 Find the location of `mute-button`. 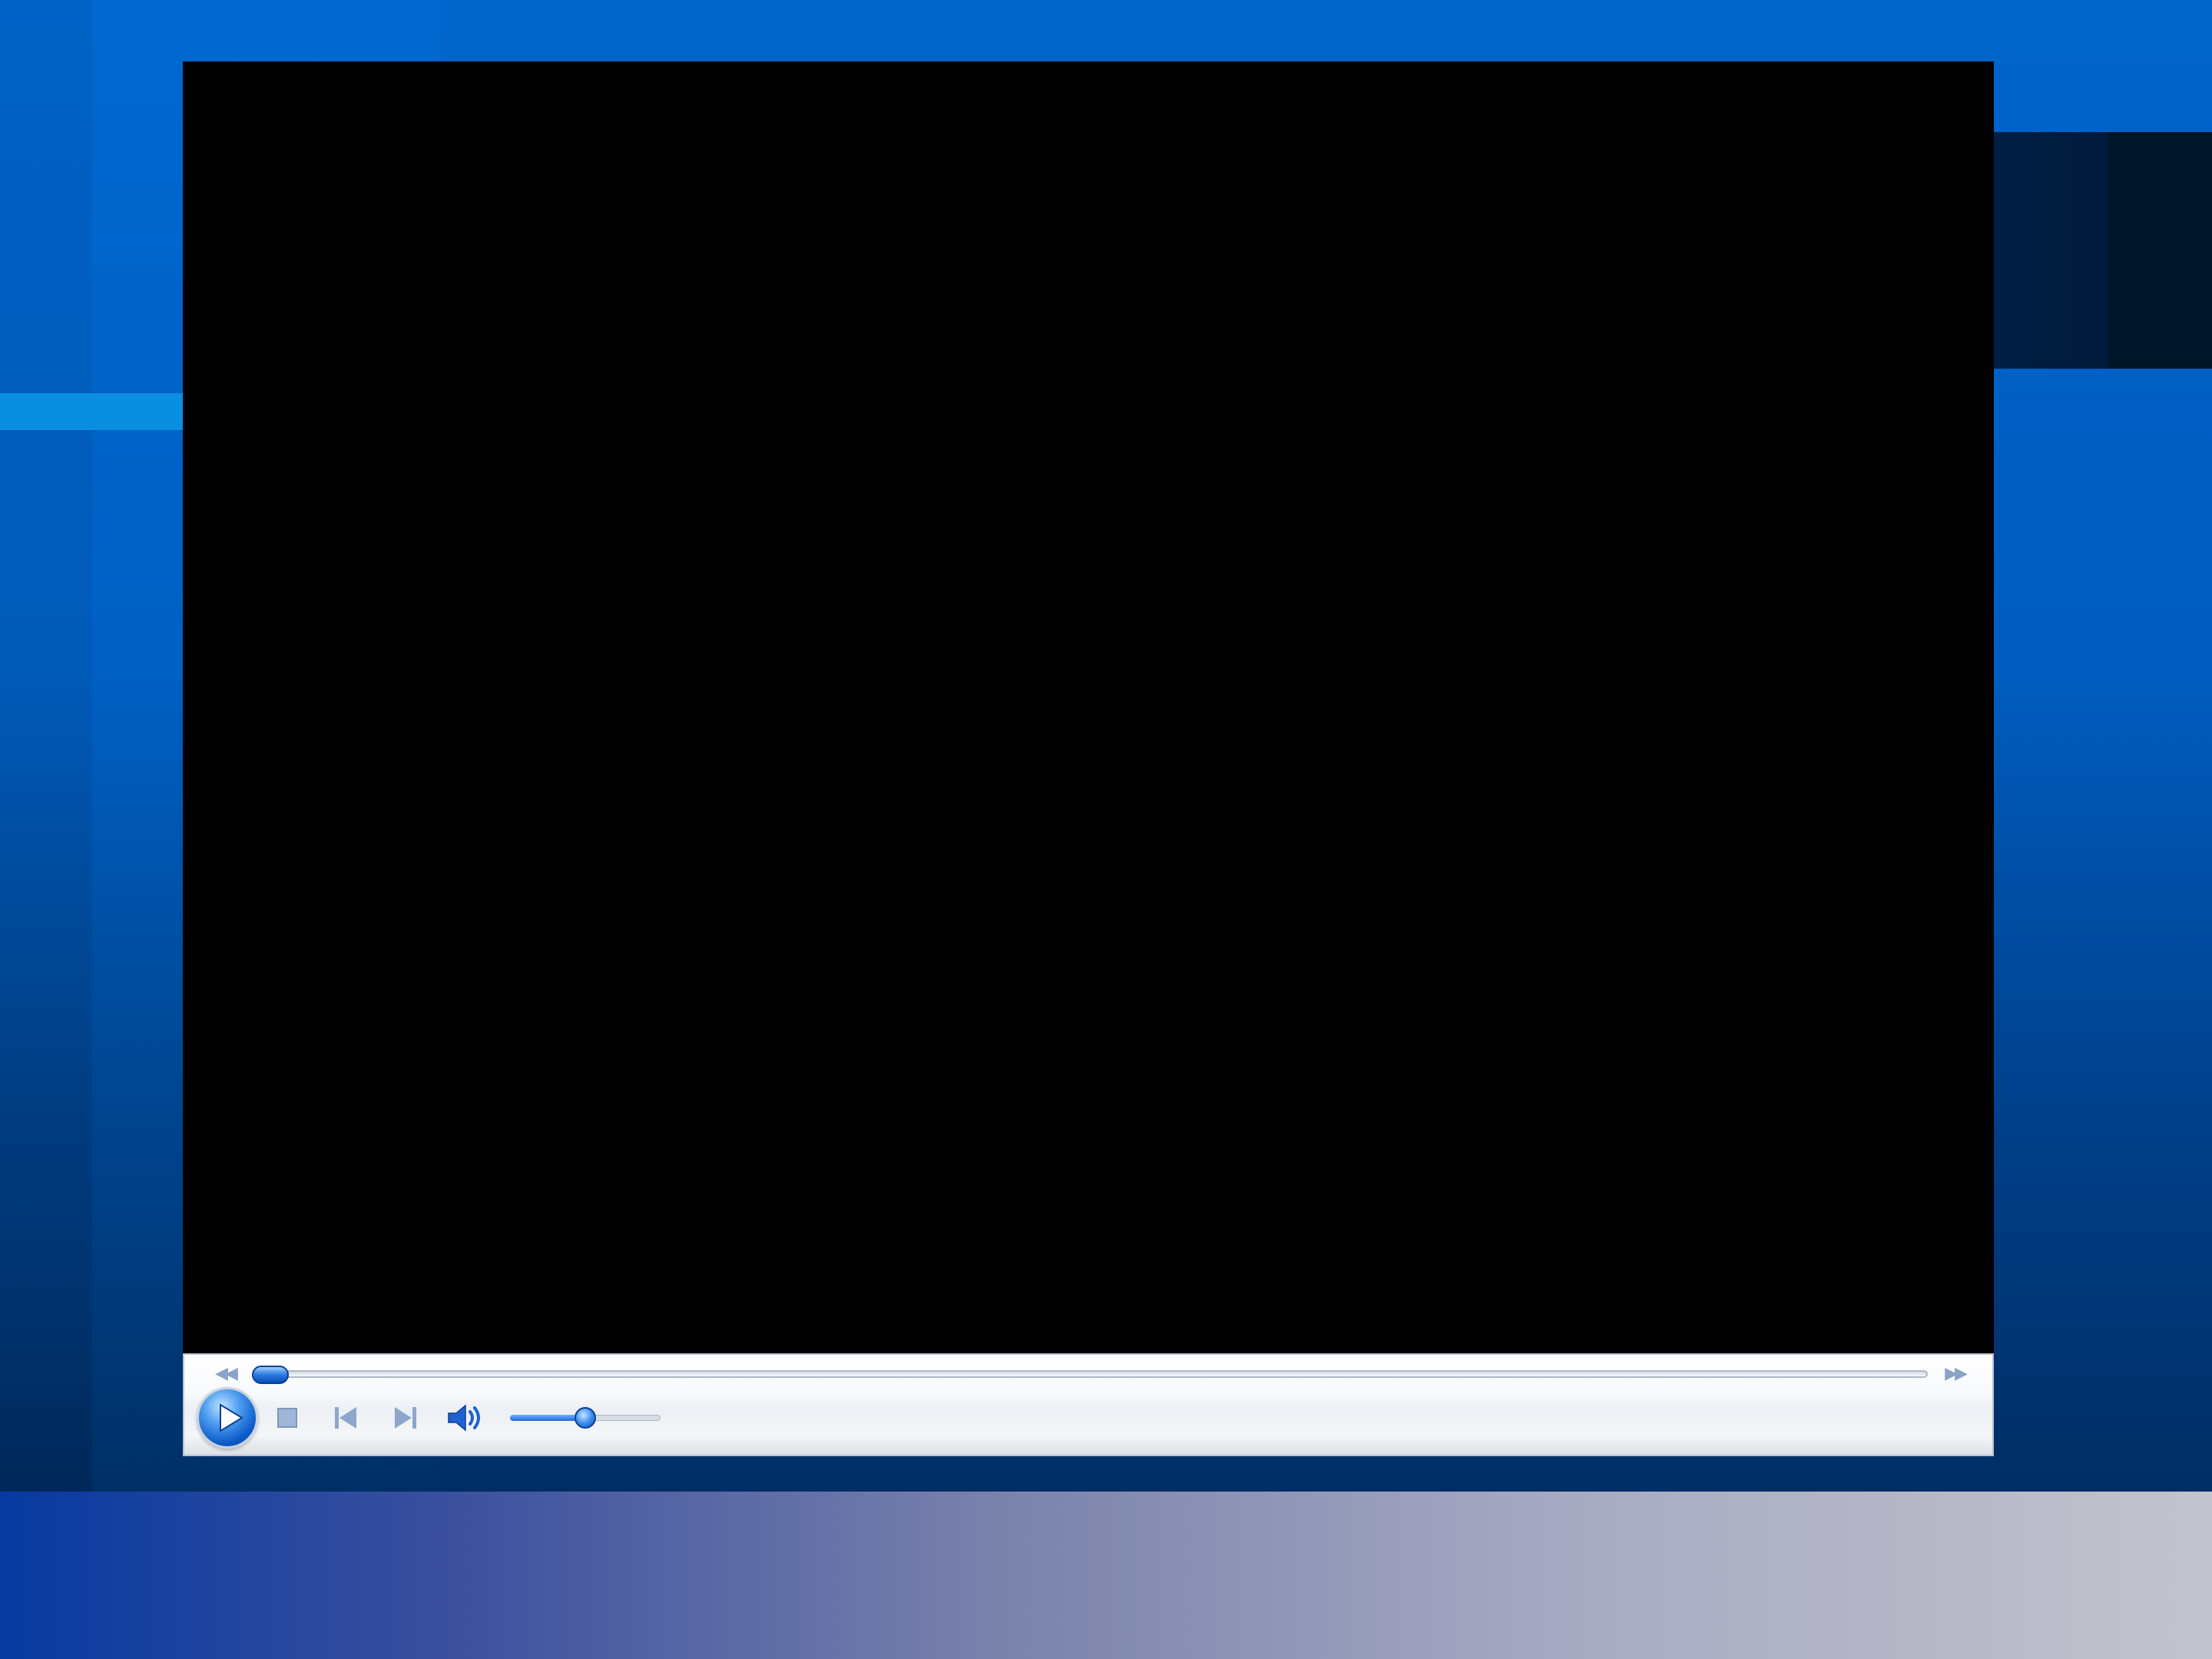

mute-button is located at coordinates (466, 1418).